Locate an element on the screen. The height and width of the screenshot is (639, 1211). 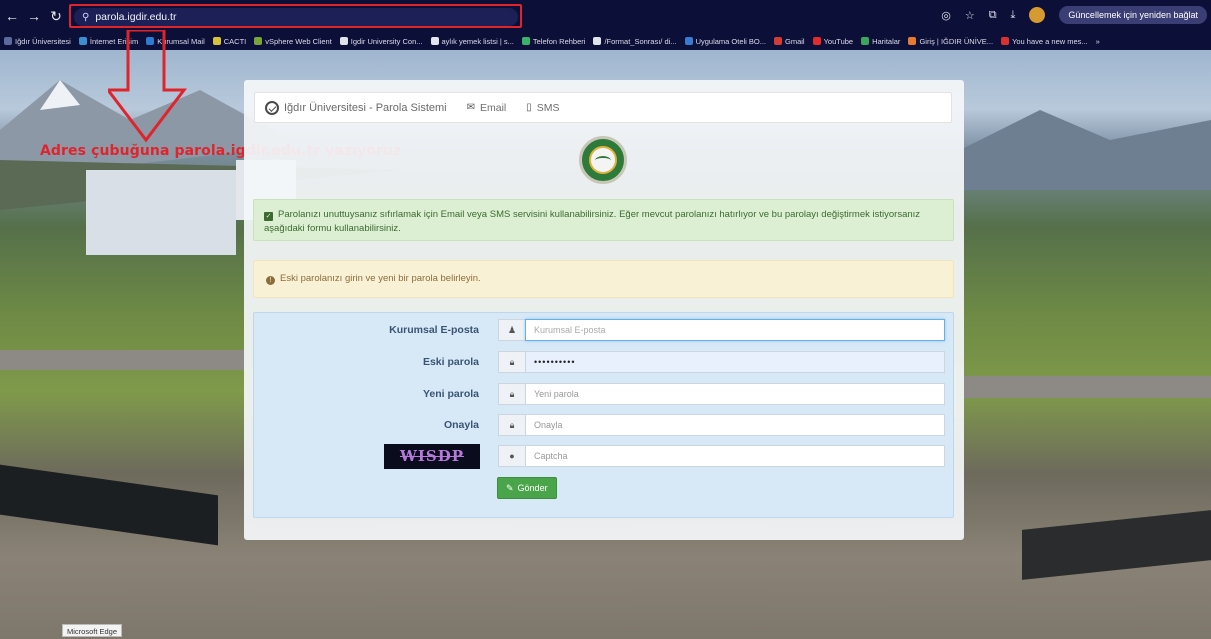
form-row-new-password: Yeni parola 🔒︎ Yeni parola is located at coordinates (604, 394).